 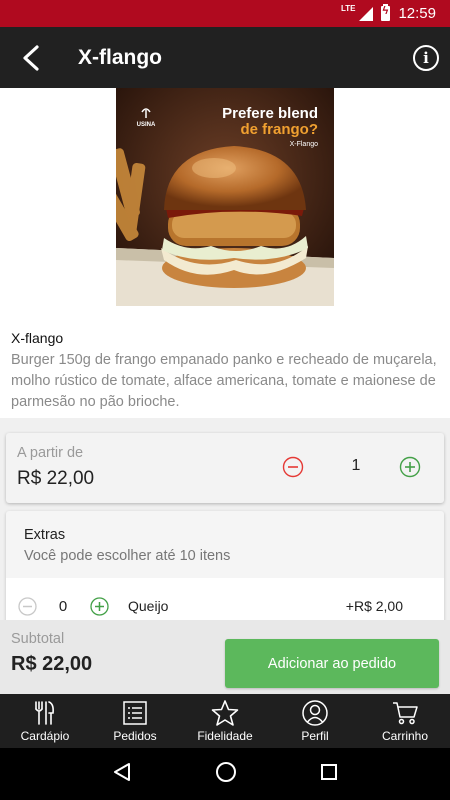 I want to click on list-icon, so click(x=135, y=713).